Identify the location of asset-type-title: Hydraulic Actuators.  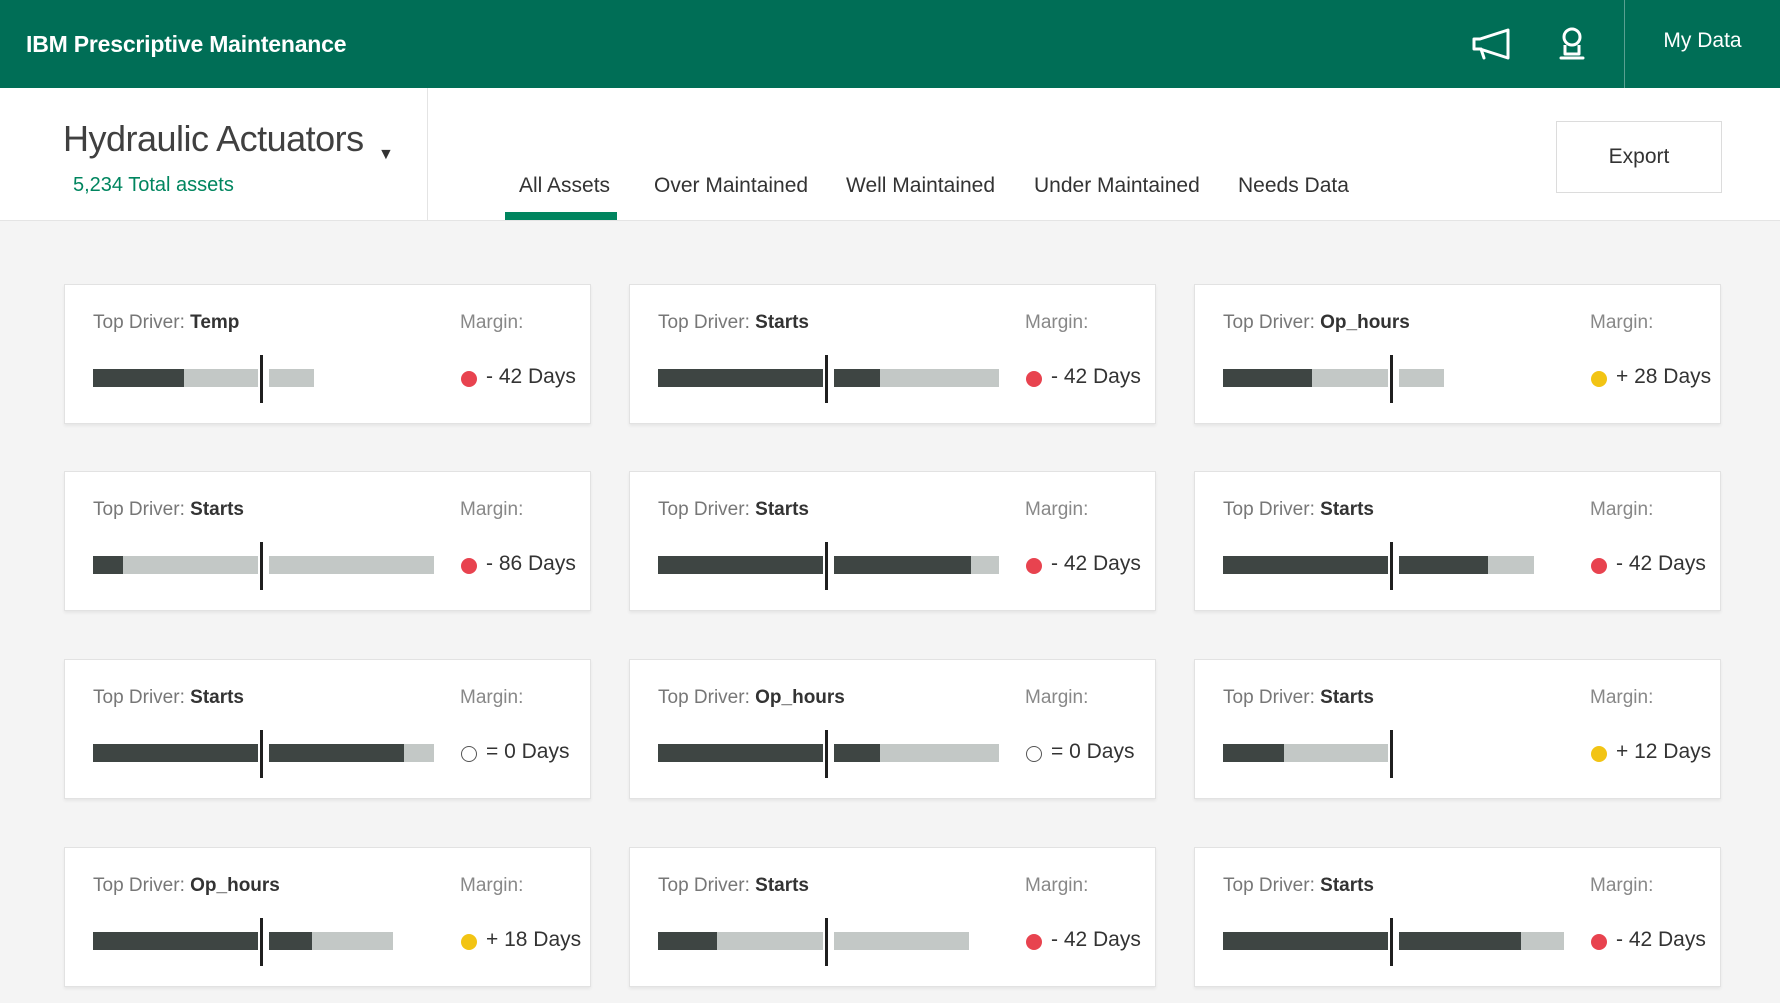
(213, 138).